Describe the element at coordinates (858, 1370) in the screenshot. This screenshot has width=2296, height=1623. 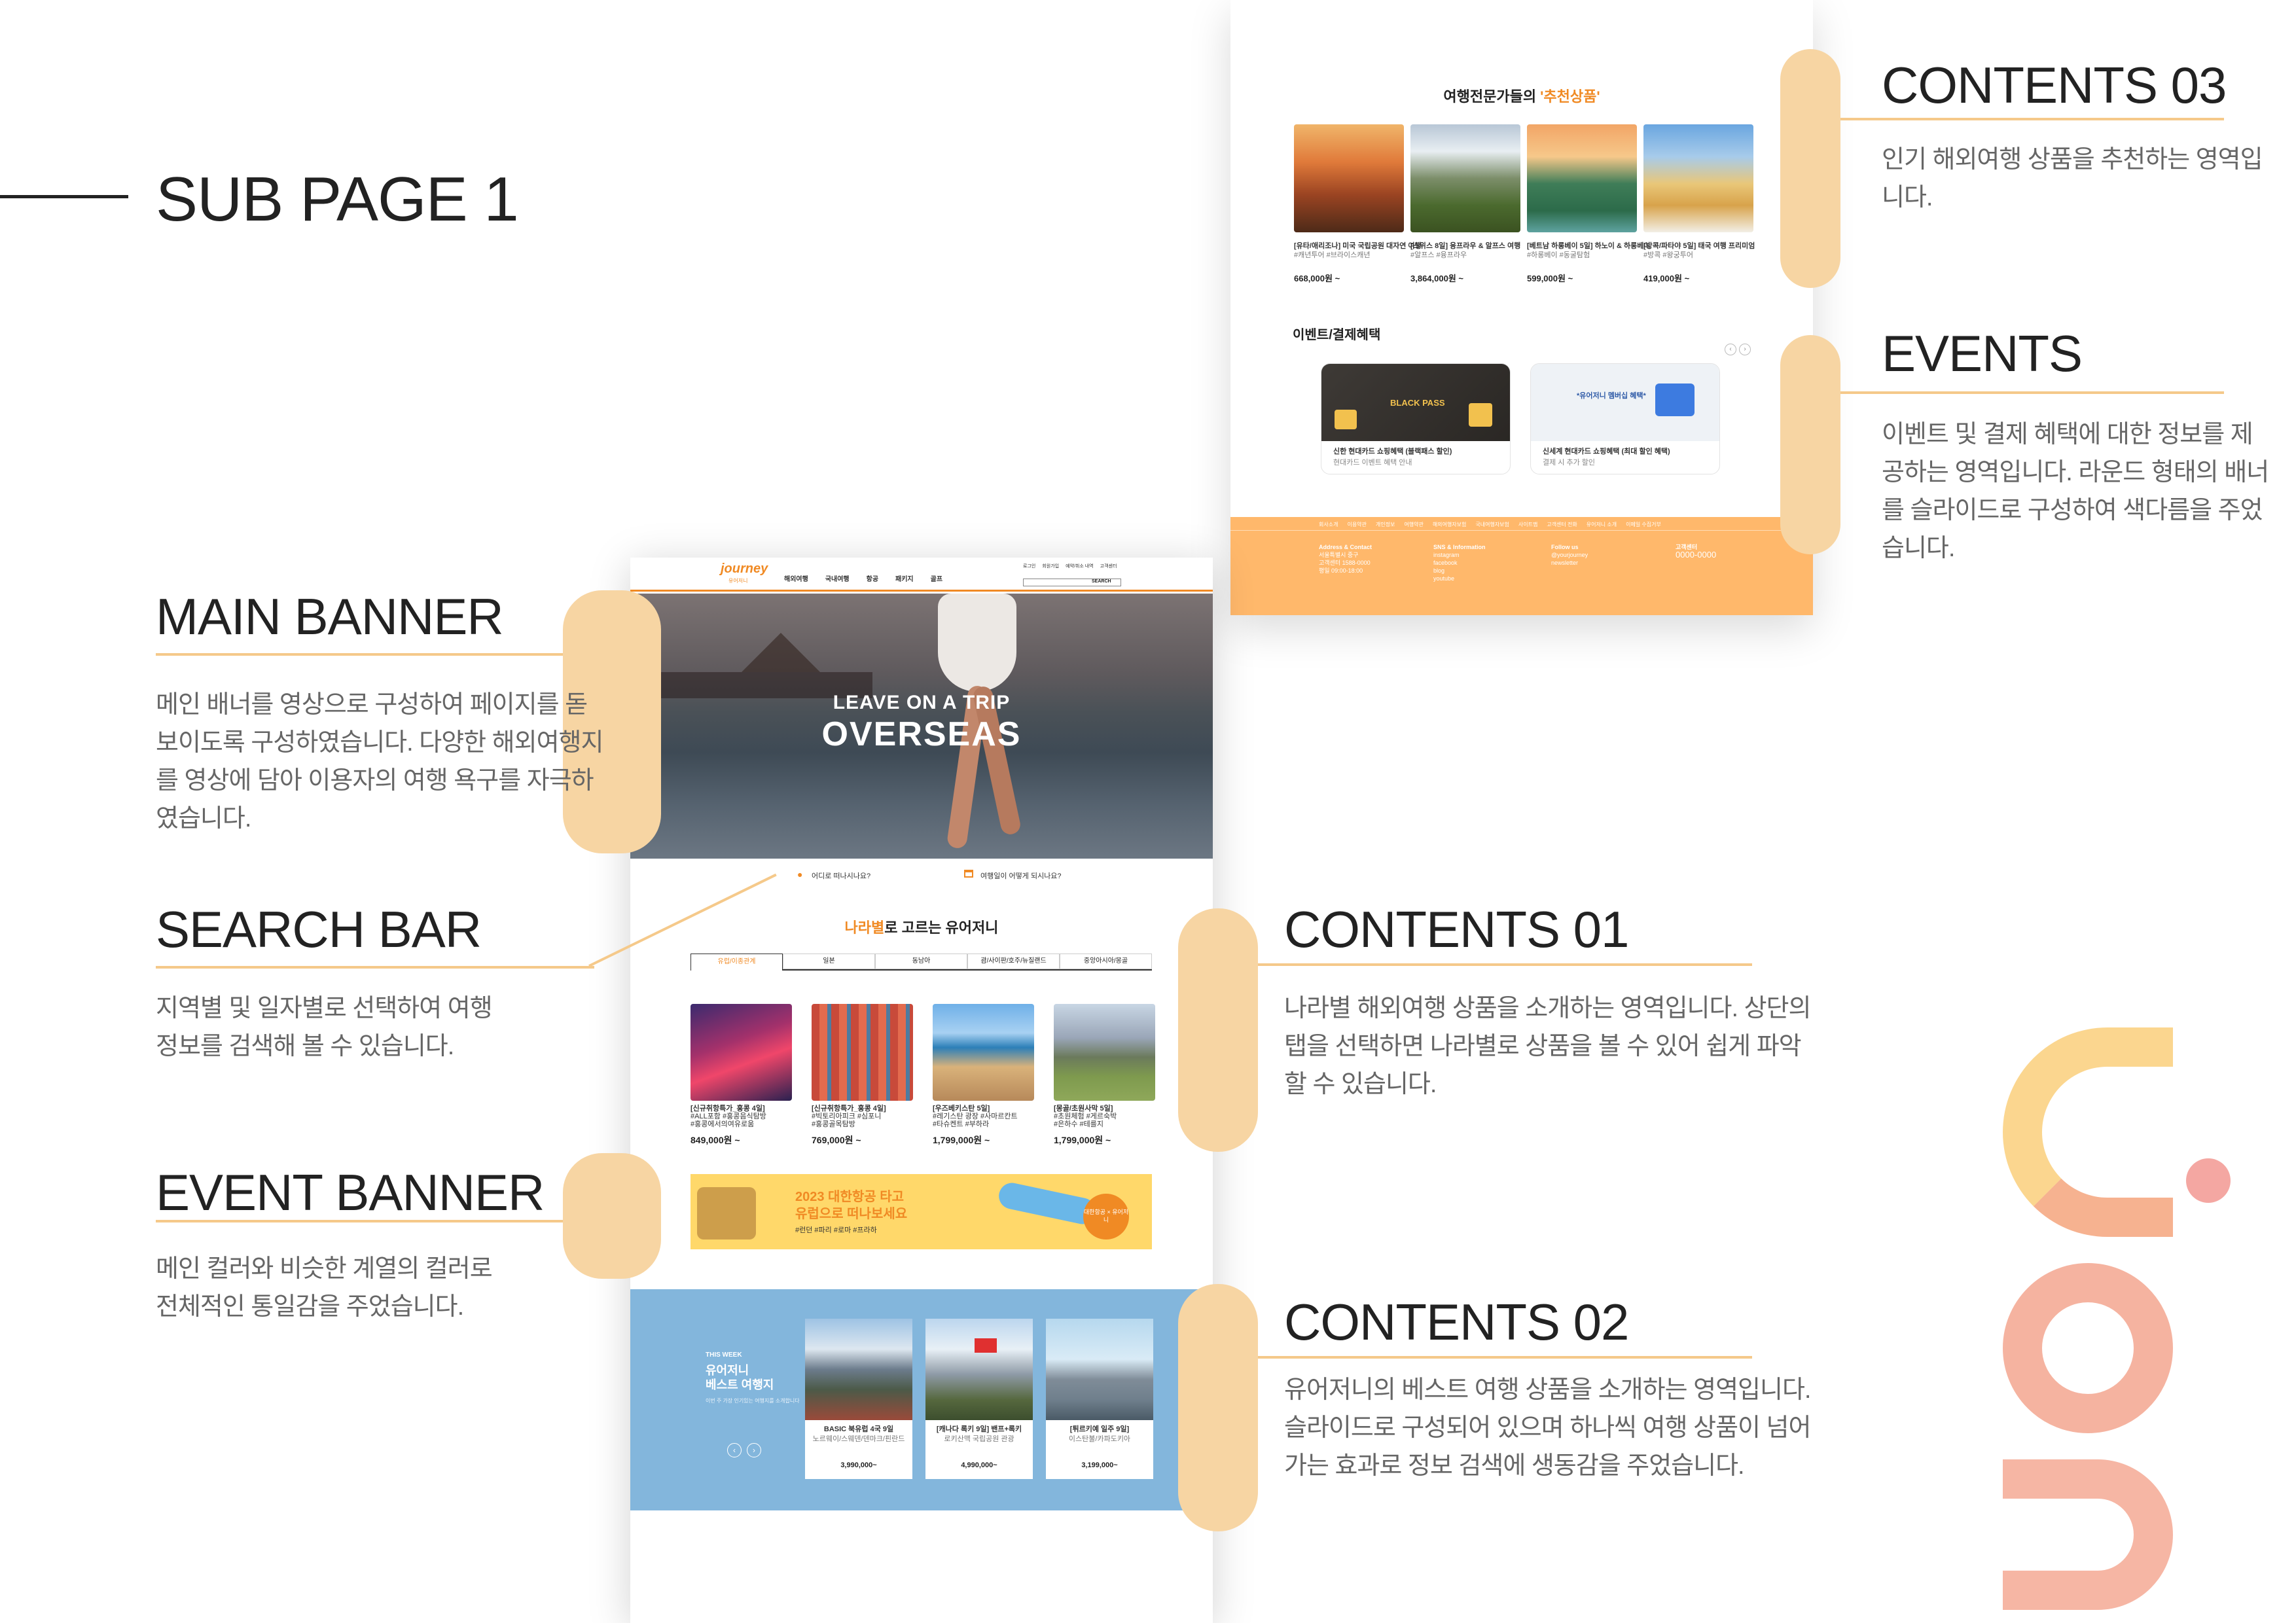
I see `best-image-norway` at that location.